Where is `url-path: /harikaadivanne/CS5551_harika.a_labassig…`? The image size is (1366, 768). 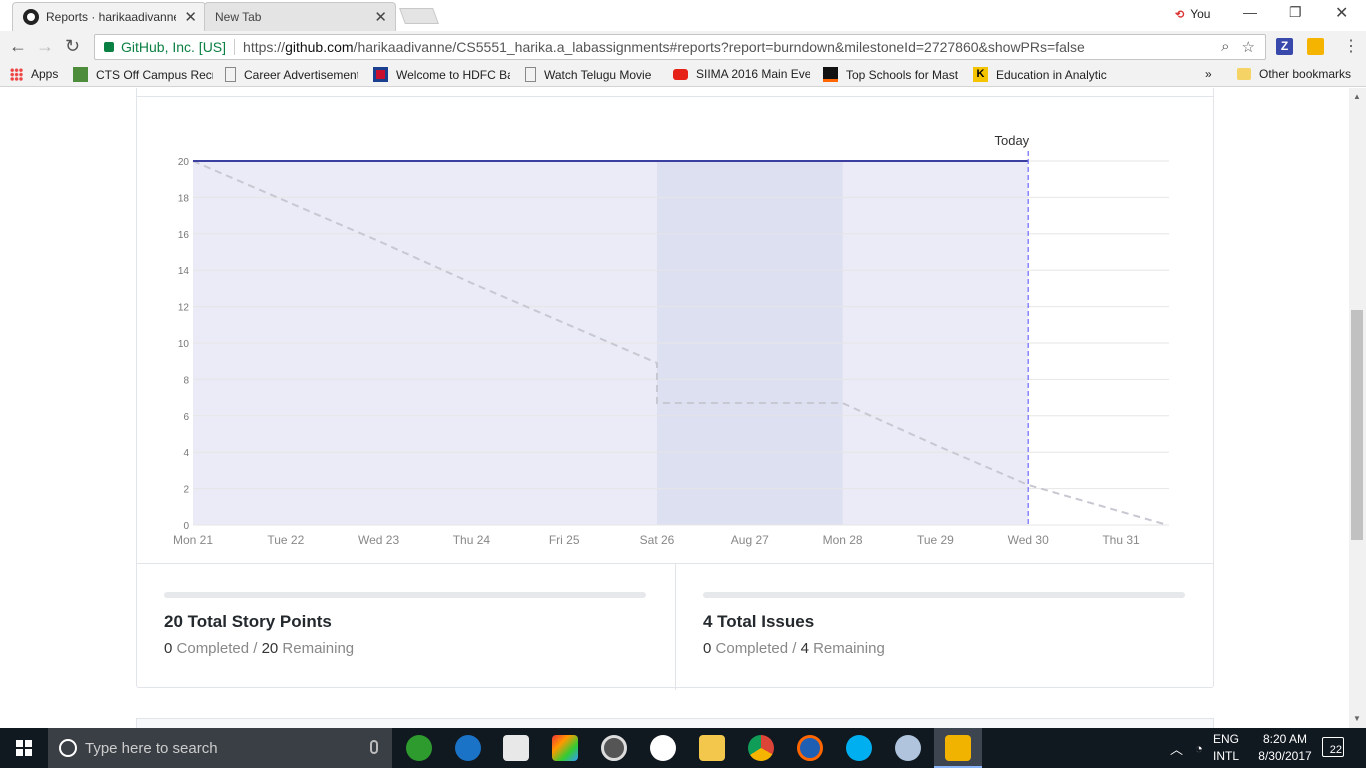
url-path: /harikaadivanne/CS5551_harika.a_labassig… is located at coordinates (719, 47).